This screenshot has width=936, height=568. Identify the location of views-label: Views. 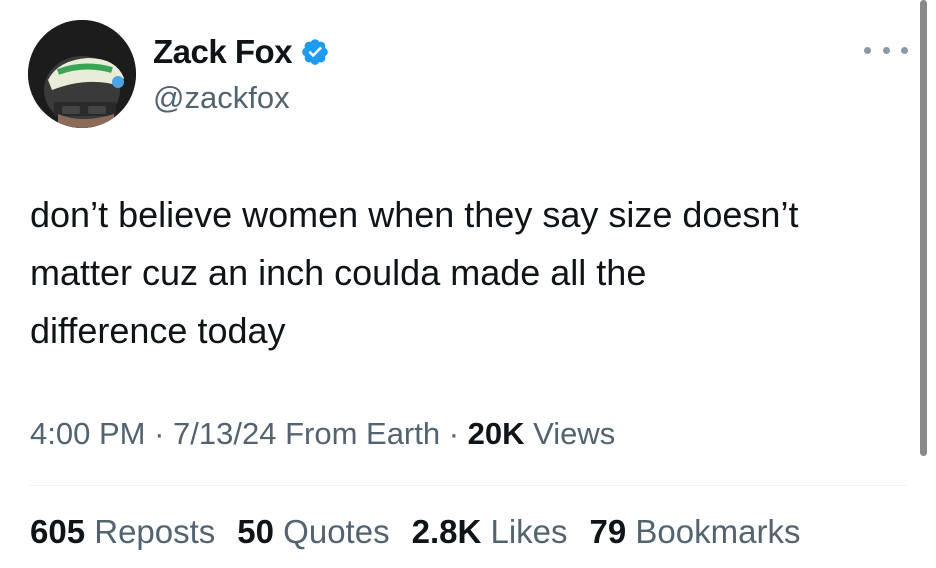
(570, 433).